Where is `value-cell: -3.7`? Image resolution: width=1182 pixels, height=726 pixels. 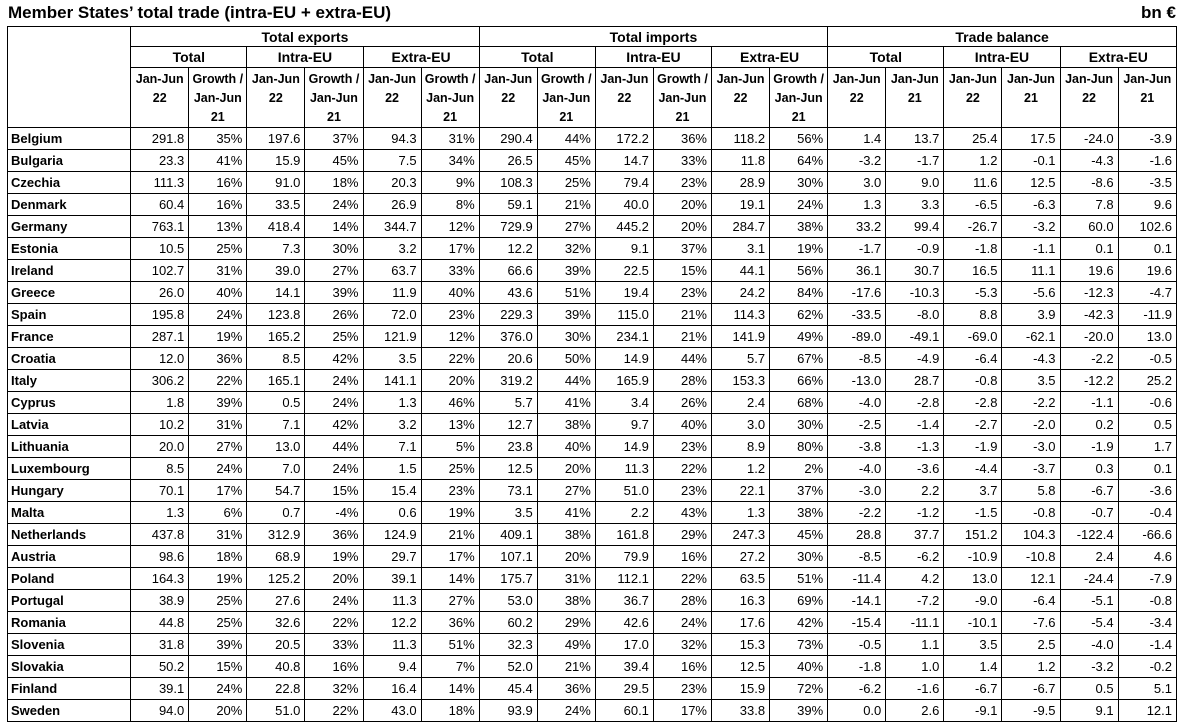 value-cell: -3.7 is located at coordinates (1031, 468).